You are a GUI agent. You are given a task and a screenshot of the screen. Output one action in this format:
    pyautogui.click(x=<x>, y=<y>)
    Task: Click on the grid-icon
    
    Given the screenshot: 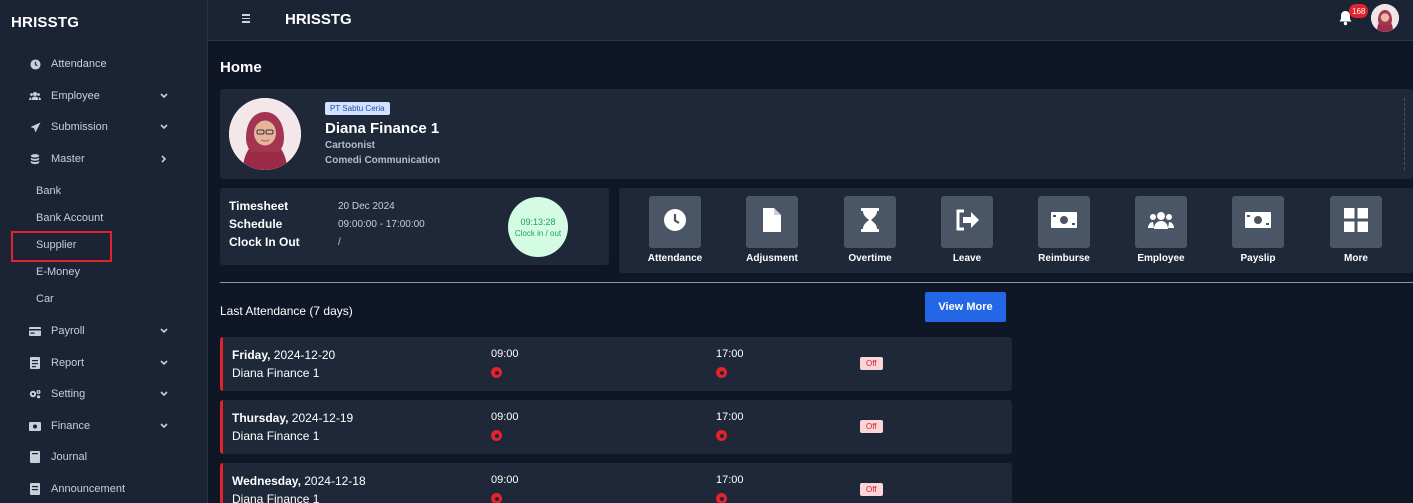 What is the action you would take?
    pyautogui.click(x=1356, y=222)
    